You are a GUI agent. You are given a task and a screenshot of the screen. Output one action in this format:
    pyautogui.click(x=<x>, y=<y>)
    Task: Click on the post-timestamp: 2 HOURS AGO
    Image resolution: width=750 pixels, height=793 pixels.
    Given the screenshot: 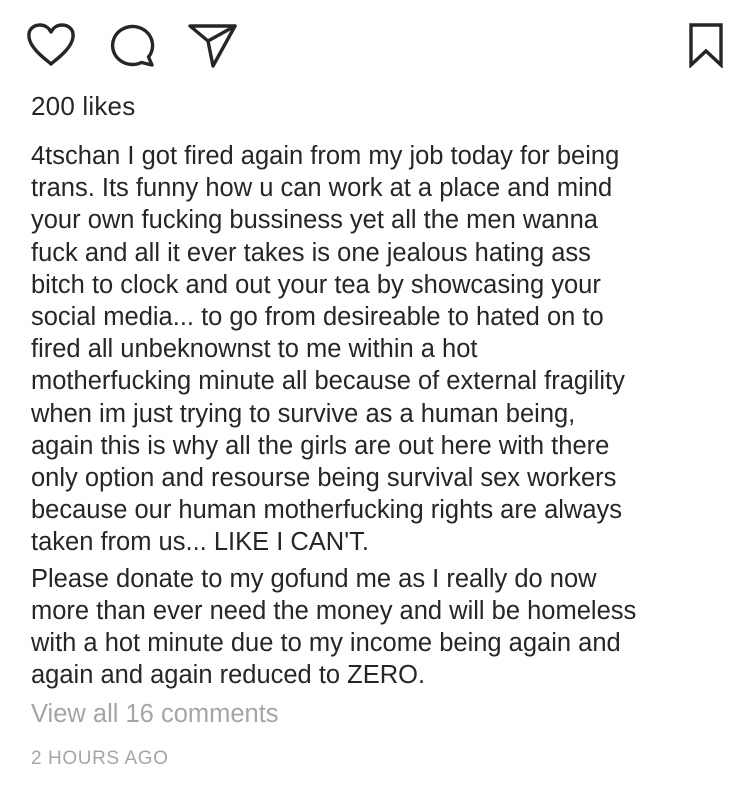 What is the action you would take?
    pyautogui.click(x=100, y=758)
    